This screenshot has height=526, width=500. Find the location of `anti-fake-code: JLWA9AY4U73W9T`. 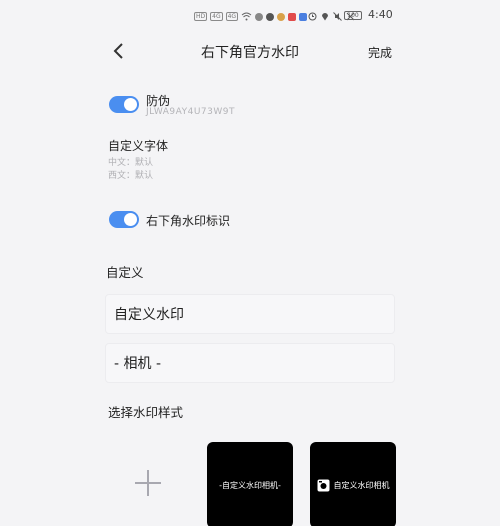

anti-fake-code: JLWA9AY4U73W9T is located at coordinates (190, 112).